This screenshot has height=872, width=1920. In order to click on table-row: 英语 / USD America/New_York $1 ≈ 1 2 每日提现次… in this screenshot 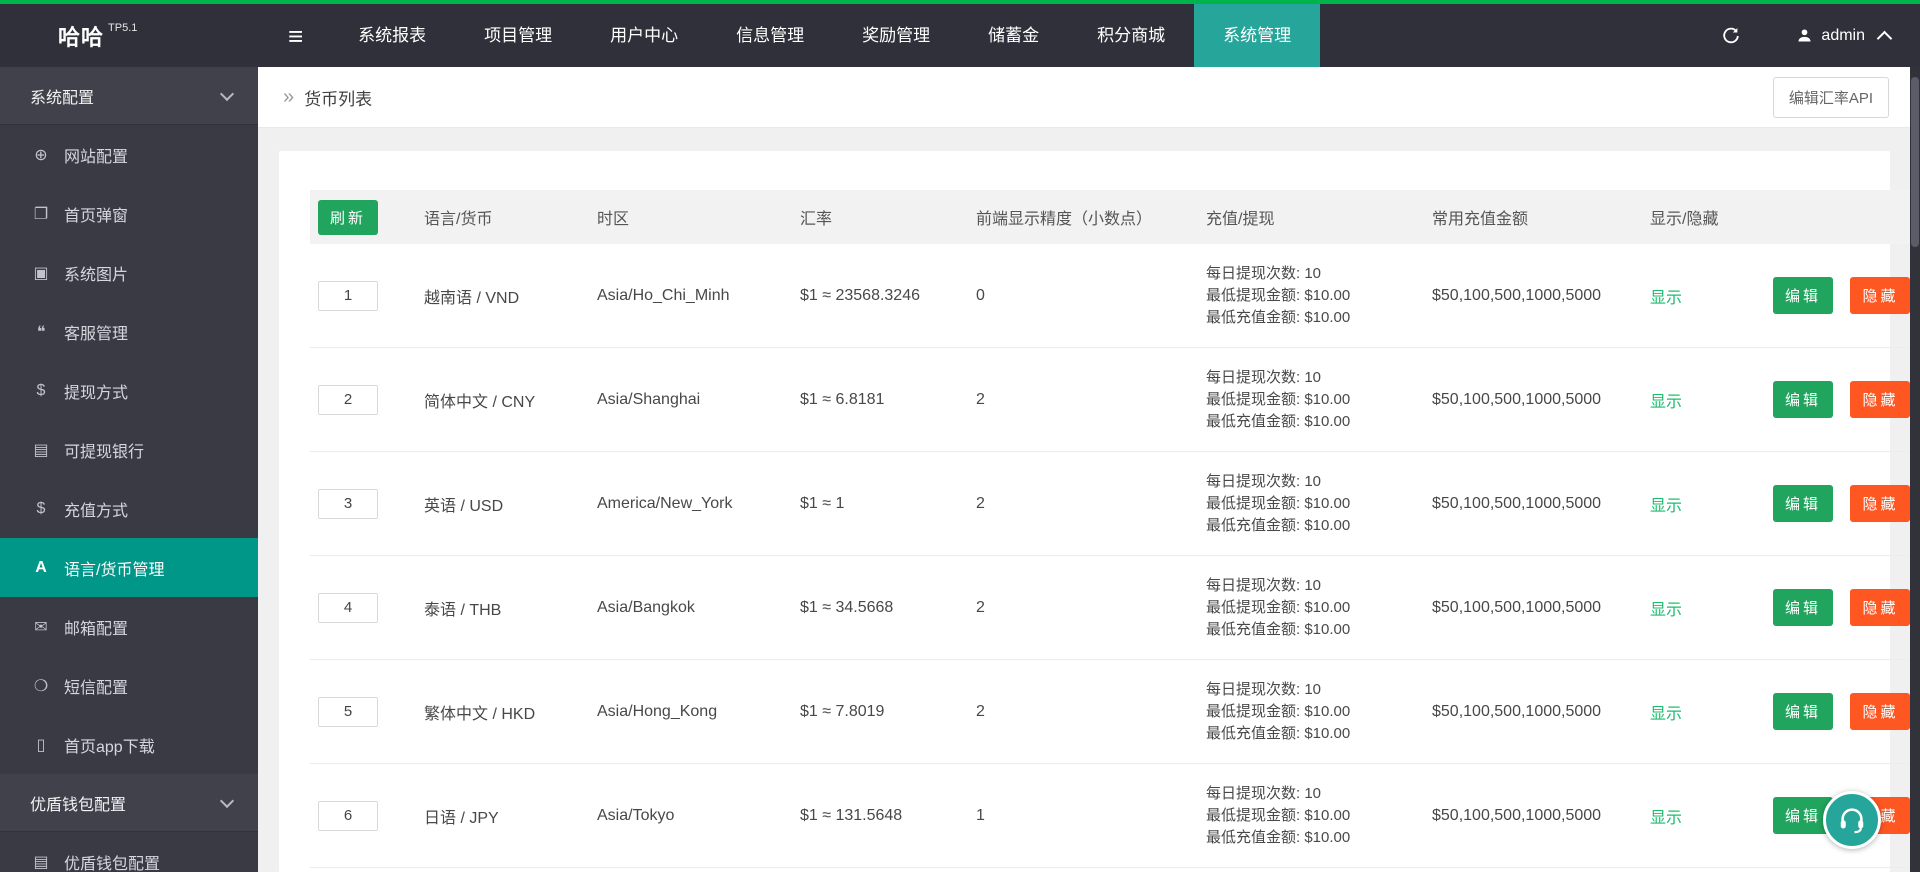, I will do `click(1110, 503)`.